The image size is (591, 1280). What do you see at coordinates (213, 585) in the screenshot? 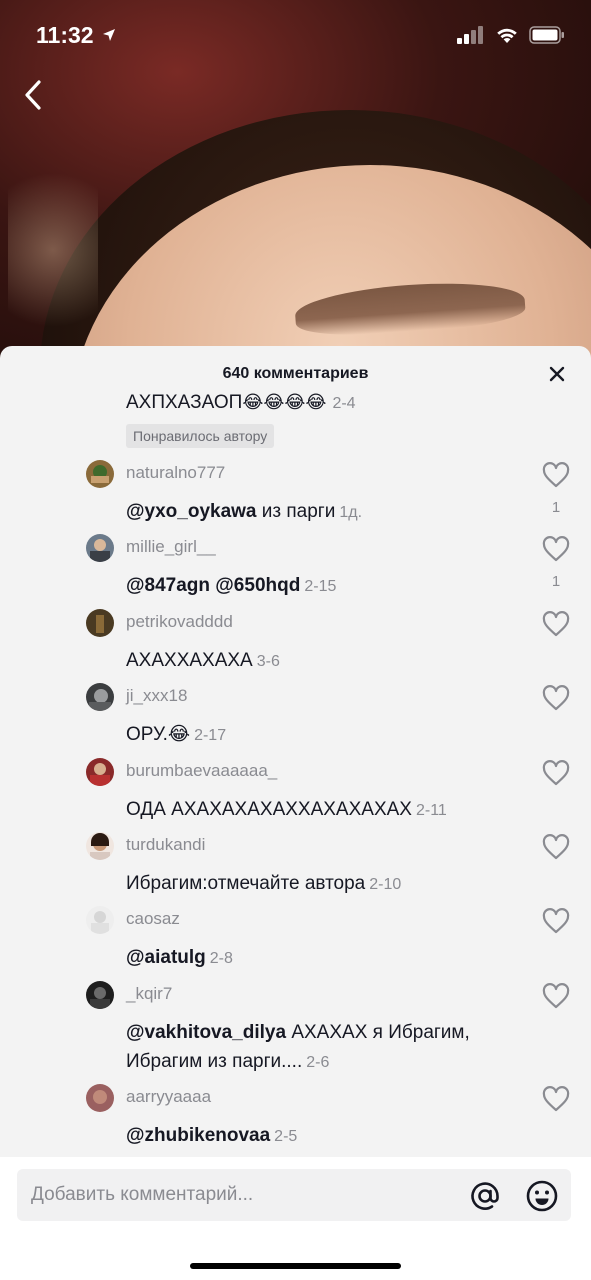
I see `comment-mention: @847agn @650hqd` at bounding box center [213, 585].